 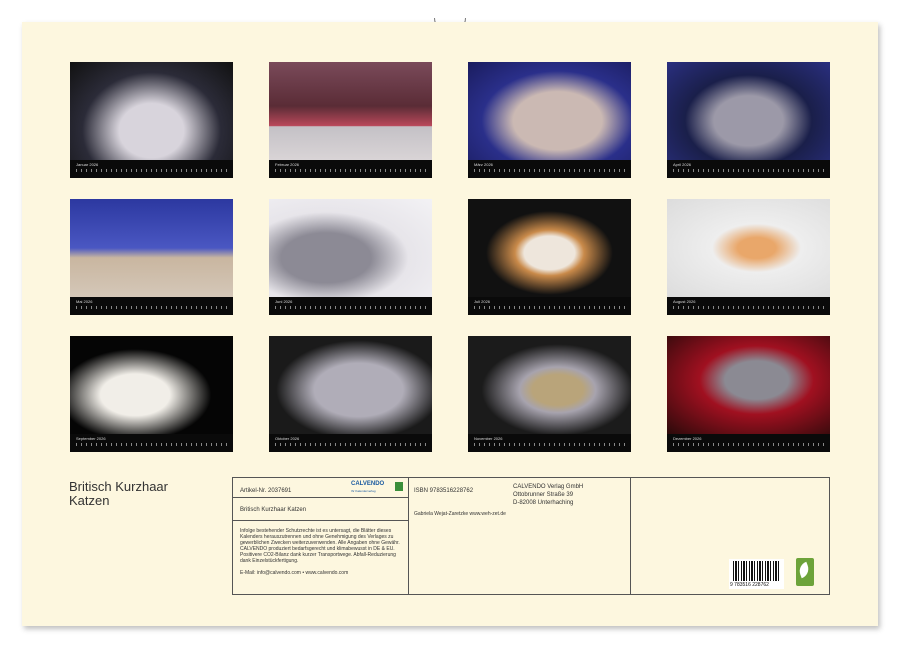 What do you see at coordinates (287, 438) in the screenshot?
I see `month-label: Oktober 2026` at bounding box center [287, 438].